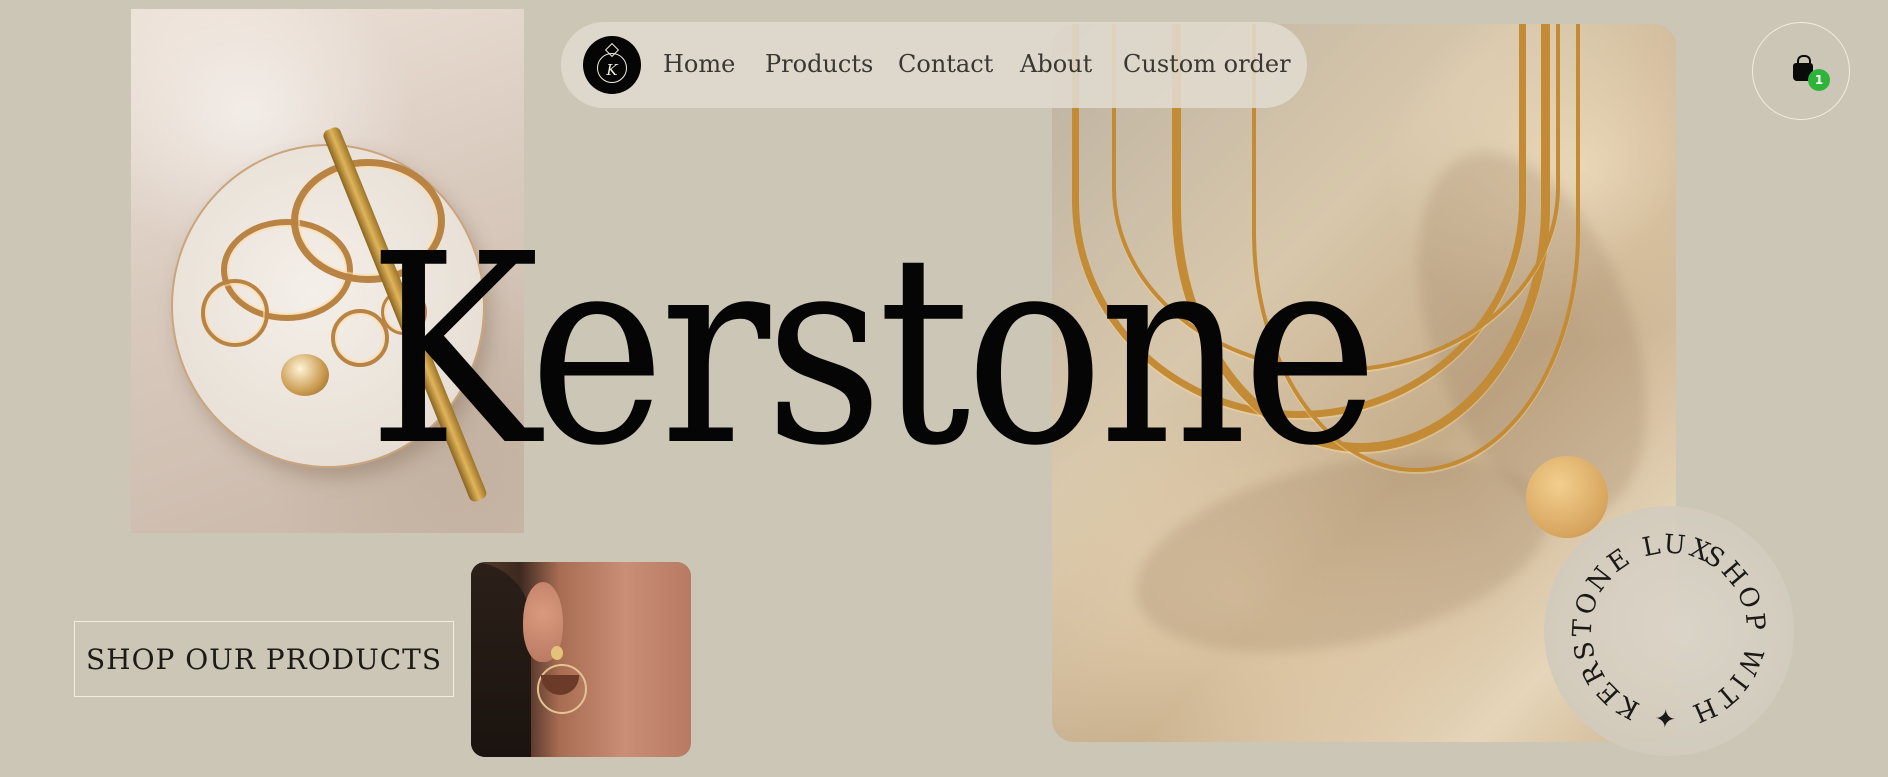  Describe the element at coordinates (557, 653) in the screenshot. I see `earring-stud` at that location.